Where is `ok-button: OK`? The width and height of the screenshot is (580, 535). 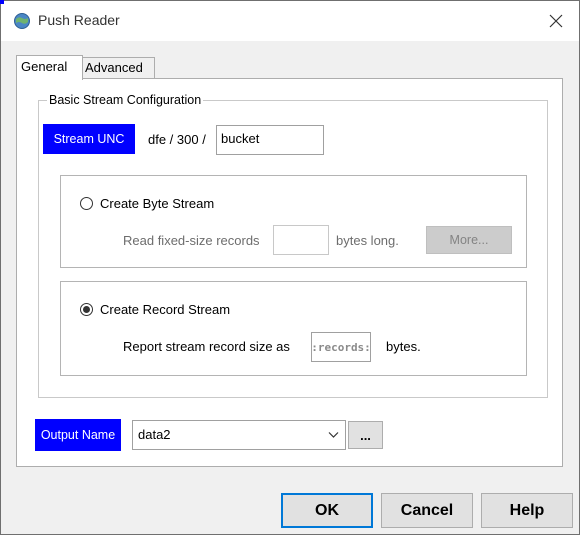 ok-button: OK is located at coordinates (327, 510).